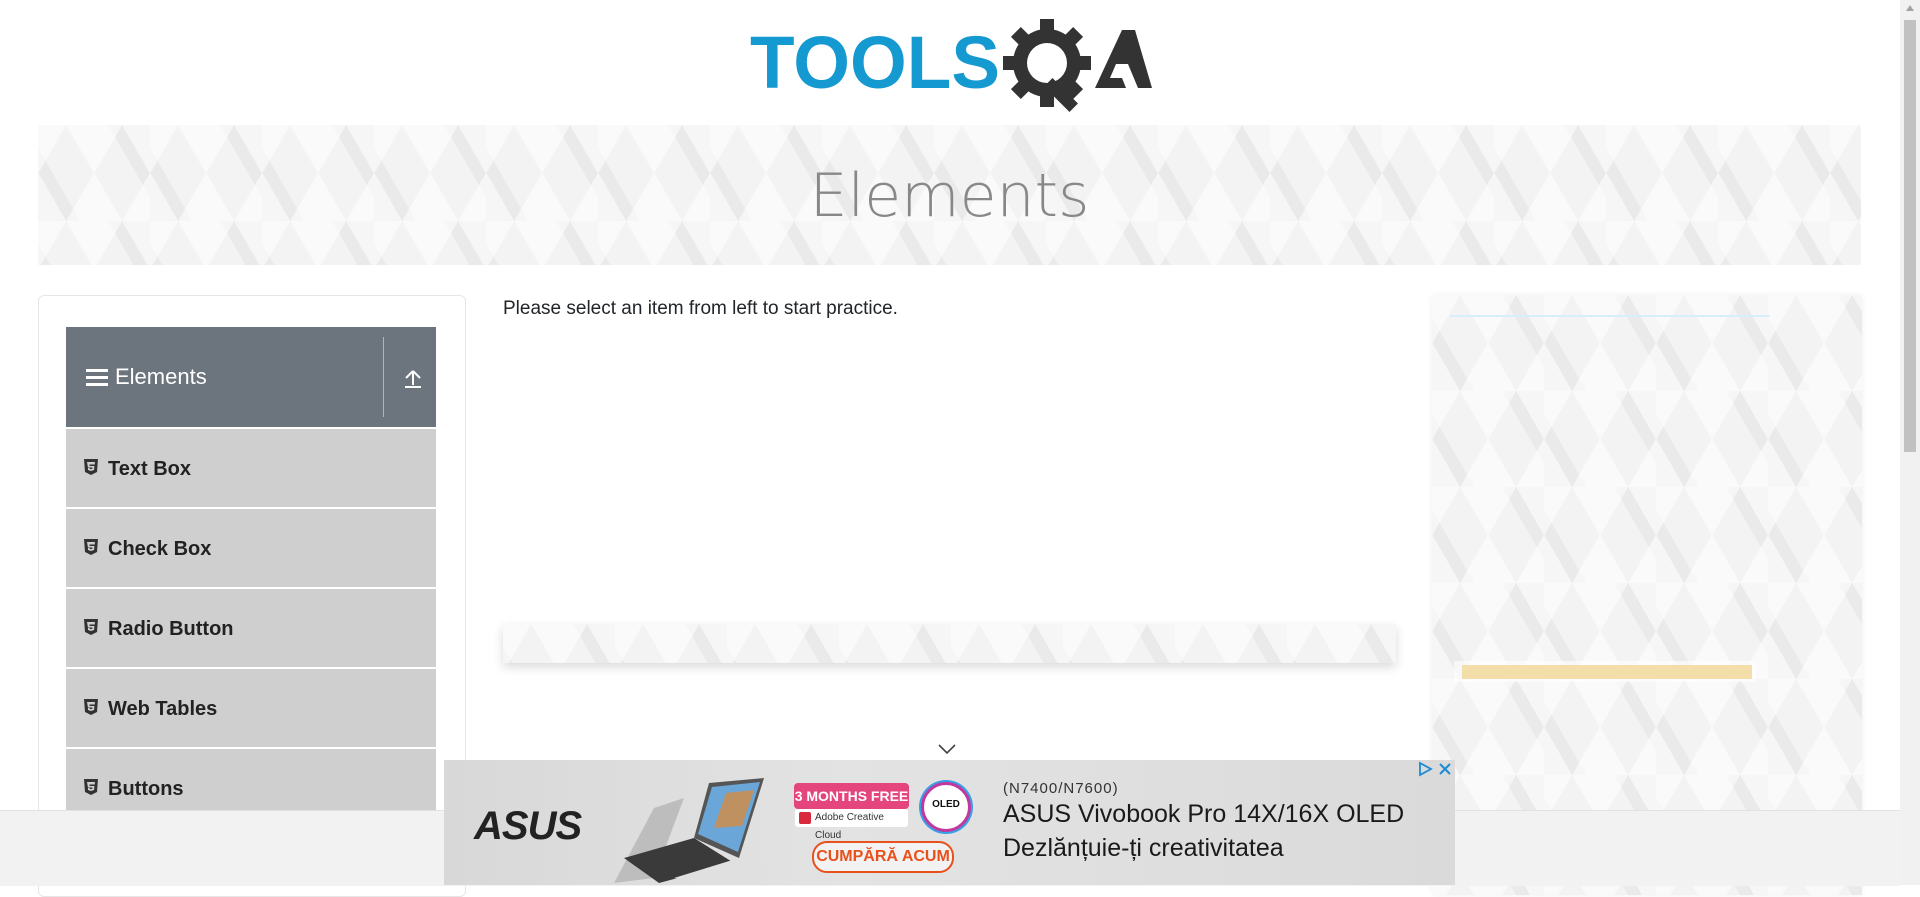  What do you see at coordinates (1910, 236) in the screenshot?
I see `scrollbar-thumb` at bounding box center [1910, 236].